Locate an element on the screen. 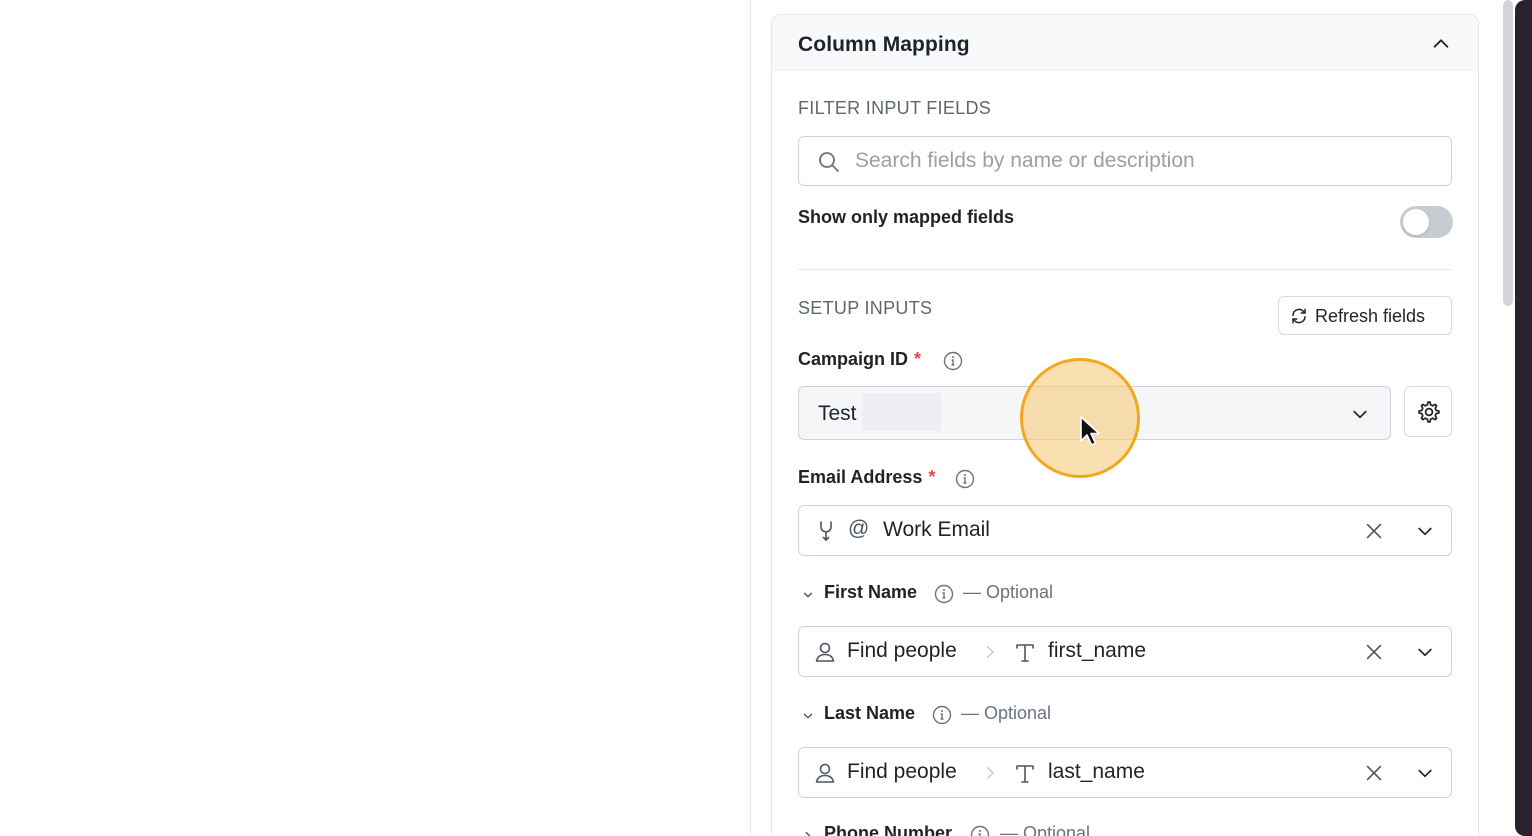 The height and width of the screenshot is (836, 1532). filter-section-label: FILTER INPUT FIELDS is located at coordinates (895, 108).